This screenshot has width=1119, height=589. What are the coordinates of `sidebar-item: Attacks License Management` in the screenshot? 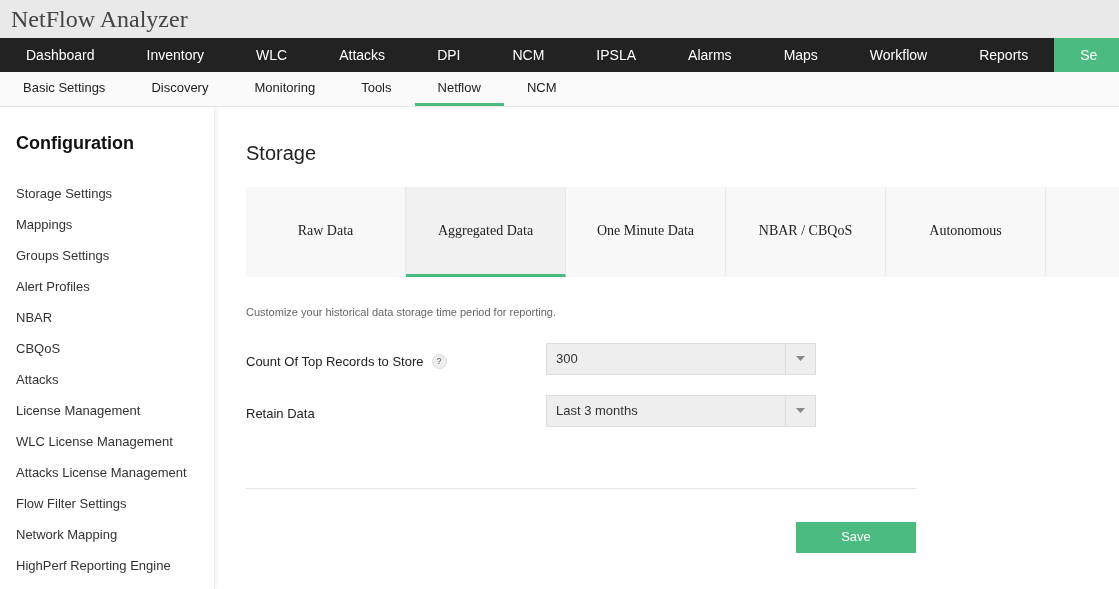 It's located at (115, 472).